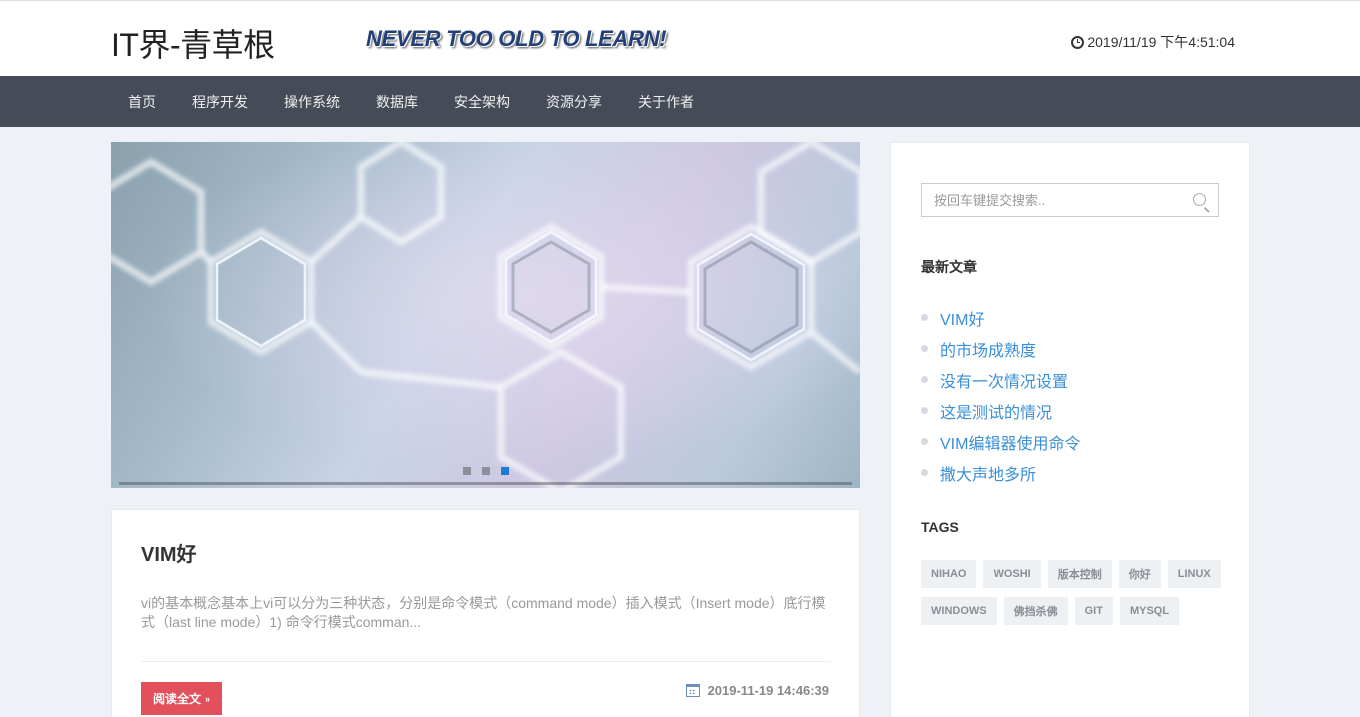 Image resolution: width=1360 pixels, height=717 pixels. What do you see at coordinates (692, 690) in the screenshot?
I see `calendar-icon` at bounding box center [692, 690].